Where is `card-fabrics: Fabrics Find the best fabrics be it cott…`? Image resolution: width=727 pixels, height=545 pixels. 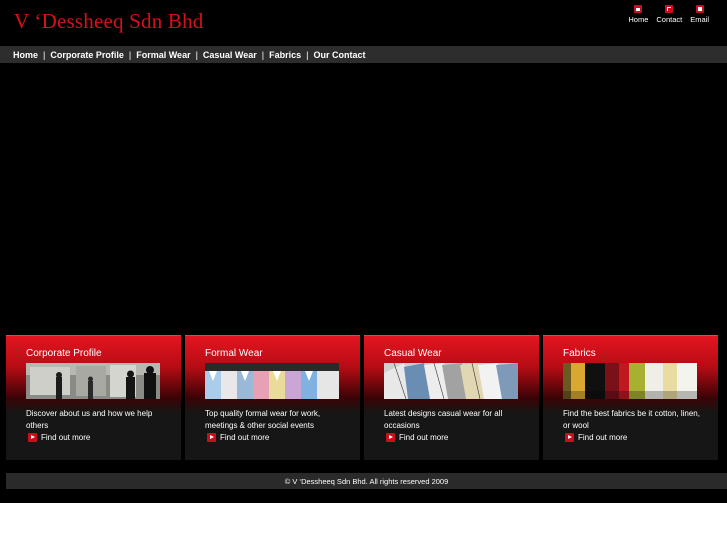
card-fabrics: Fabrics Find the best fabrics be it cott… is located at coordinates (630, 397).